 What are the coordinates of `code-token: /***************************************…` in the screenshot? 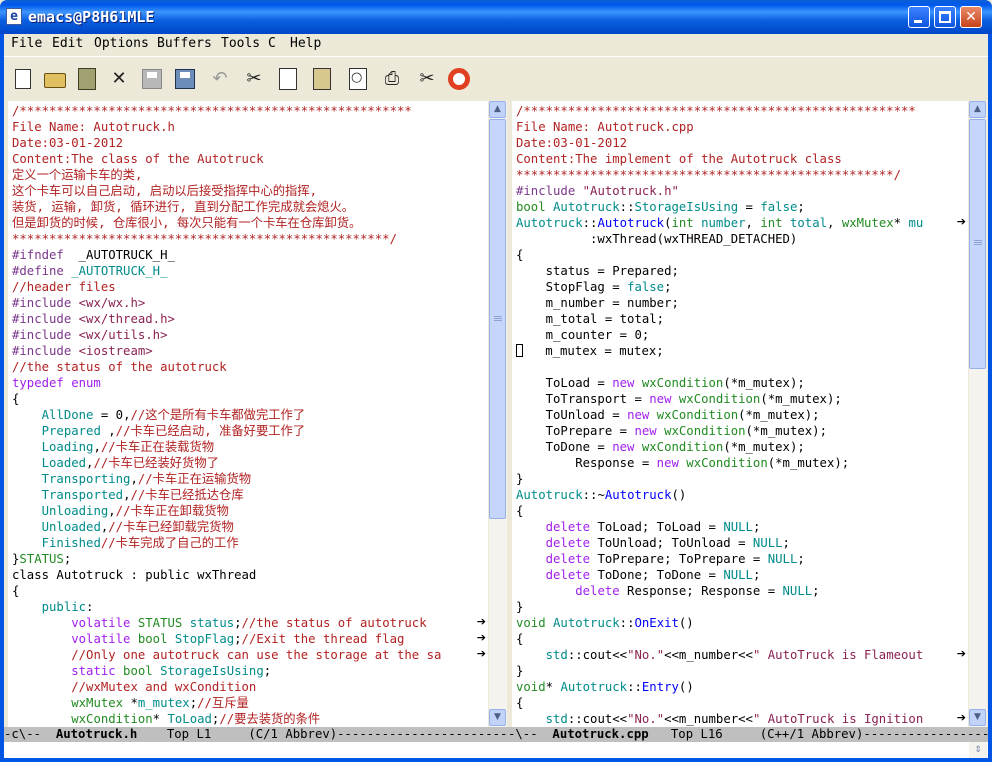 It's located at (716, 111).